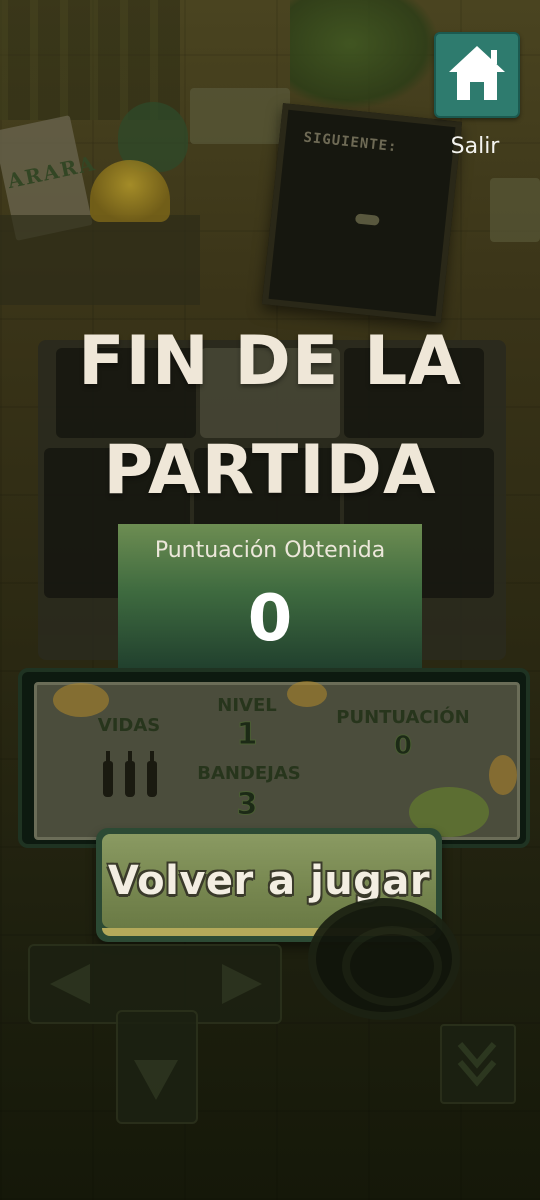 The image size is (540, 1200). I want to click on arrow-down-icon, so click(156, 1078).